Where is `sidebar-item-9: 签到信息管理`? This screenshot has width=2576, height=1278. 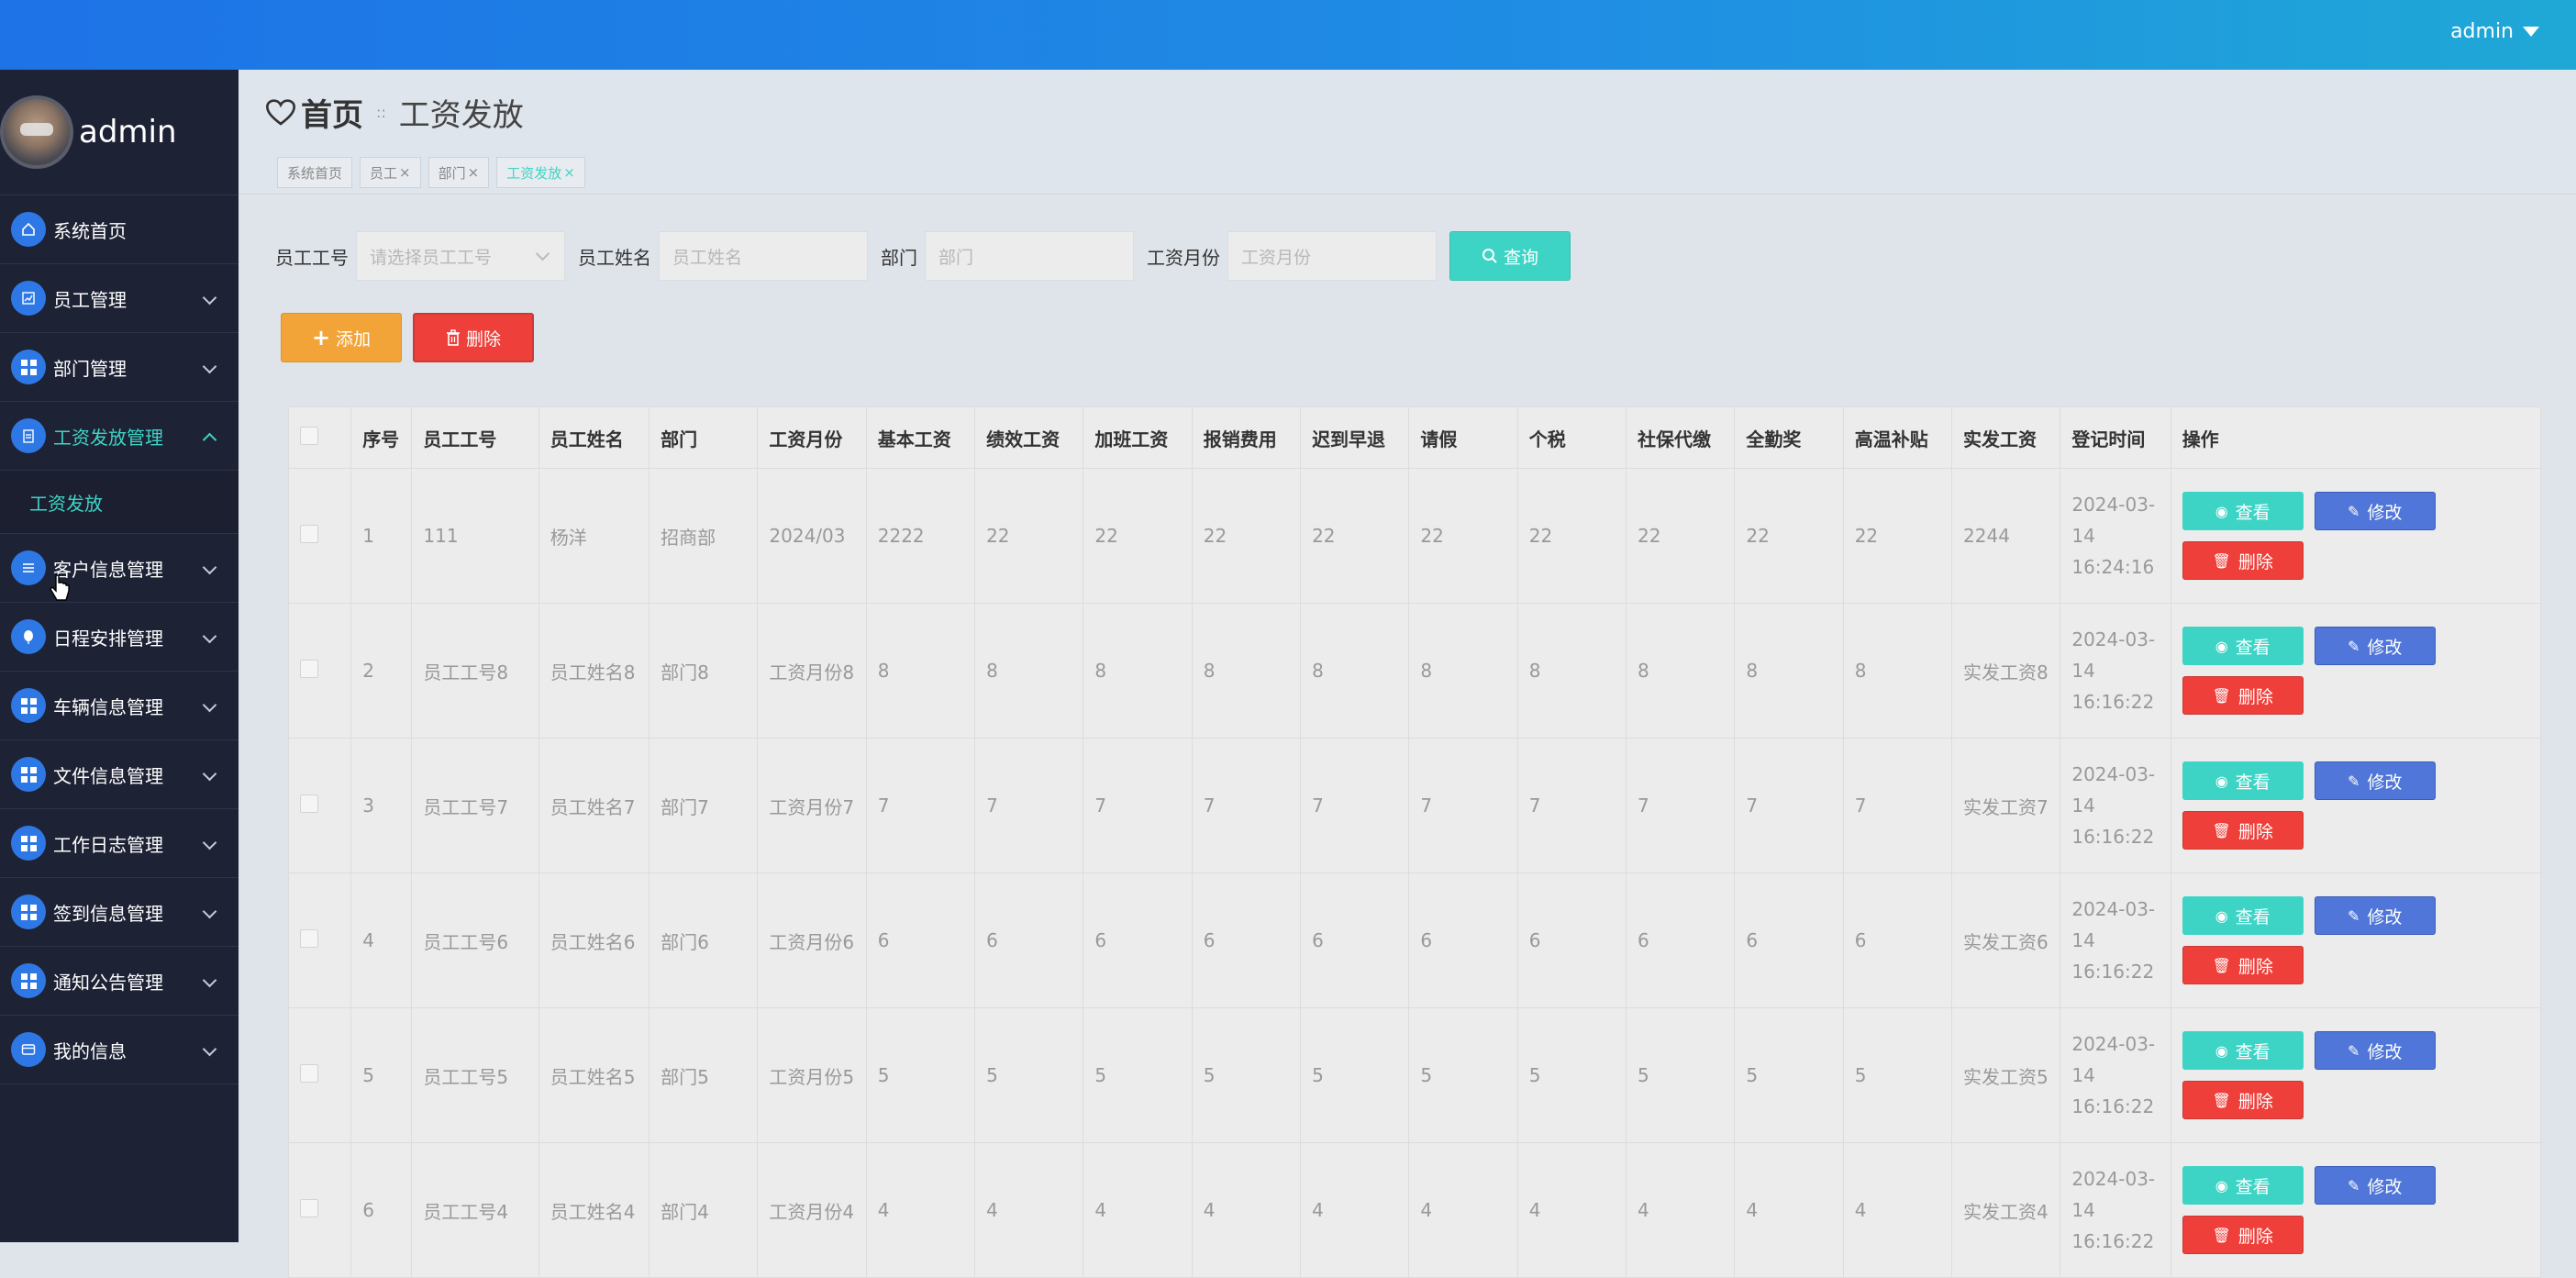
sidebar-item-9: 签到信息管理 is located at coordinates (119, 912).